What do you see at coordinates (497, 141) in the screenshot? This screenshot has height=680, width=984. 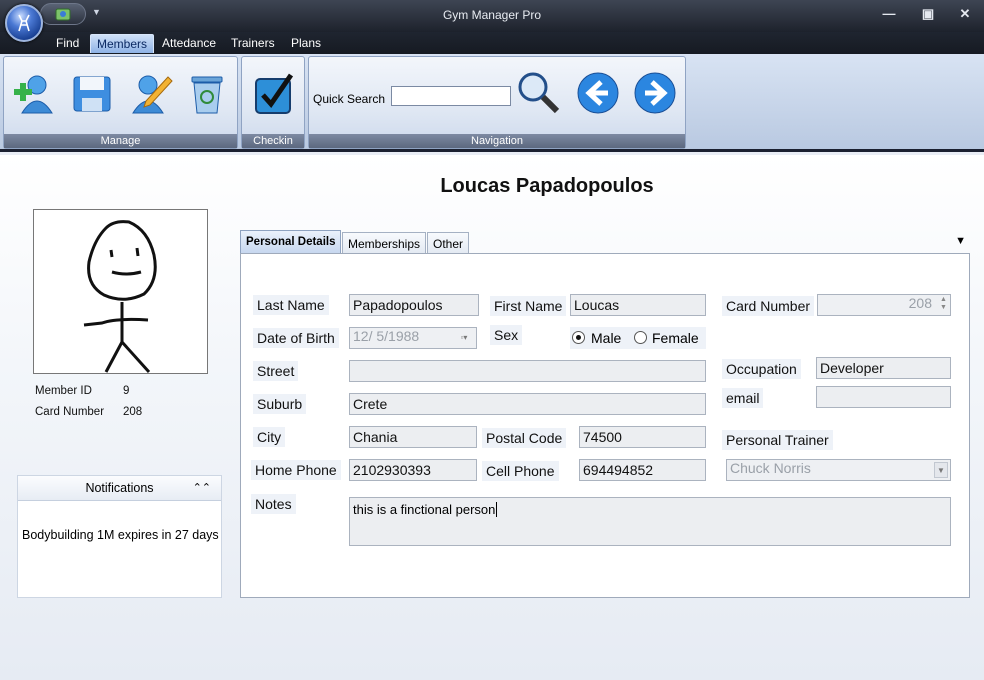 I see `ribbon-group-label-navigation: Navigation` at bounding box center [497, 141].